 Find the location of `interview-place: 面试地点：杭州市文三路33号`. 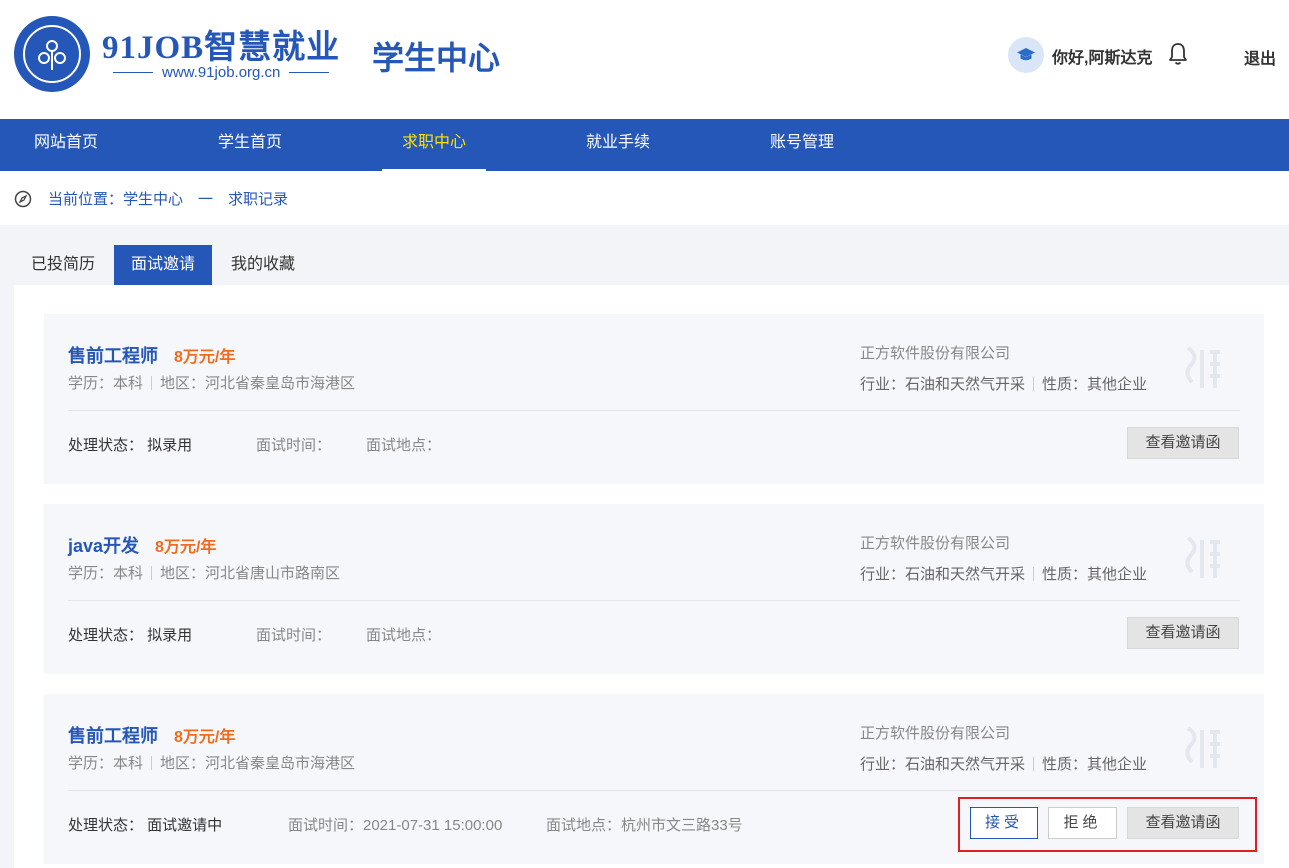

interview-place: 面试地点：杭州市文三路33号 is located at coordinates (644, 825).